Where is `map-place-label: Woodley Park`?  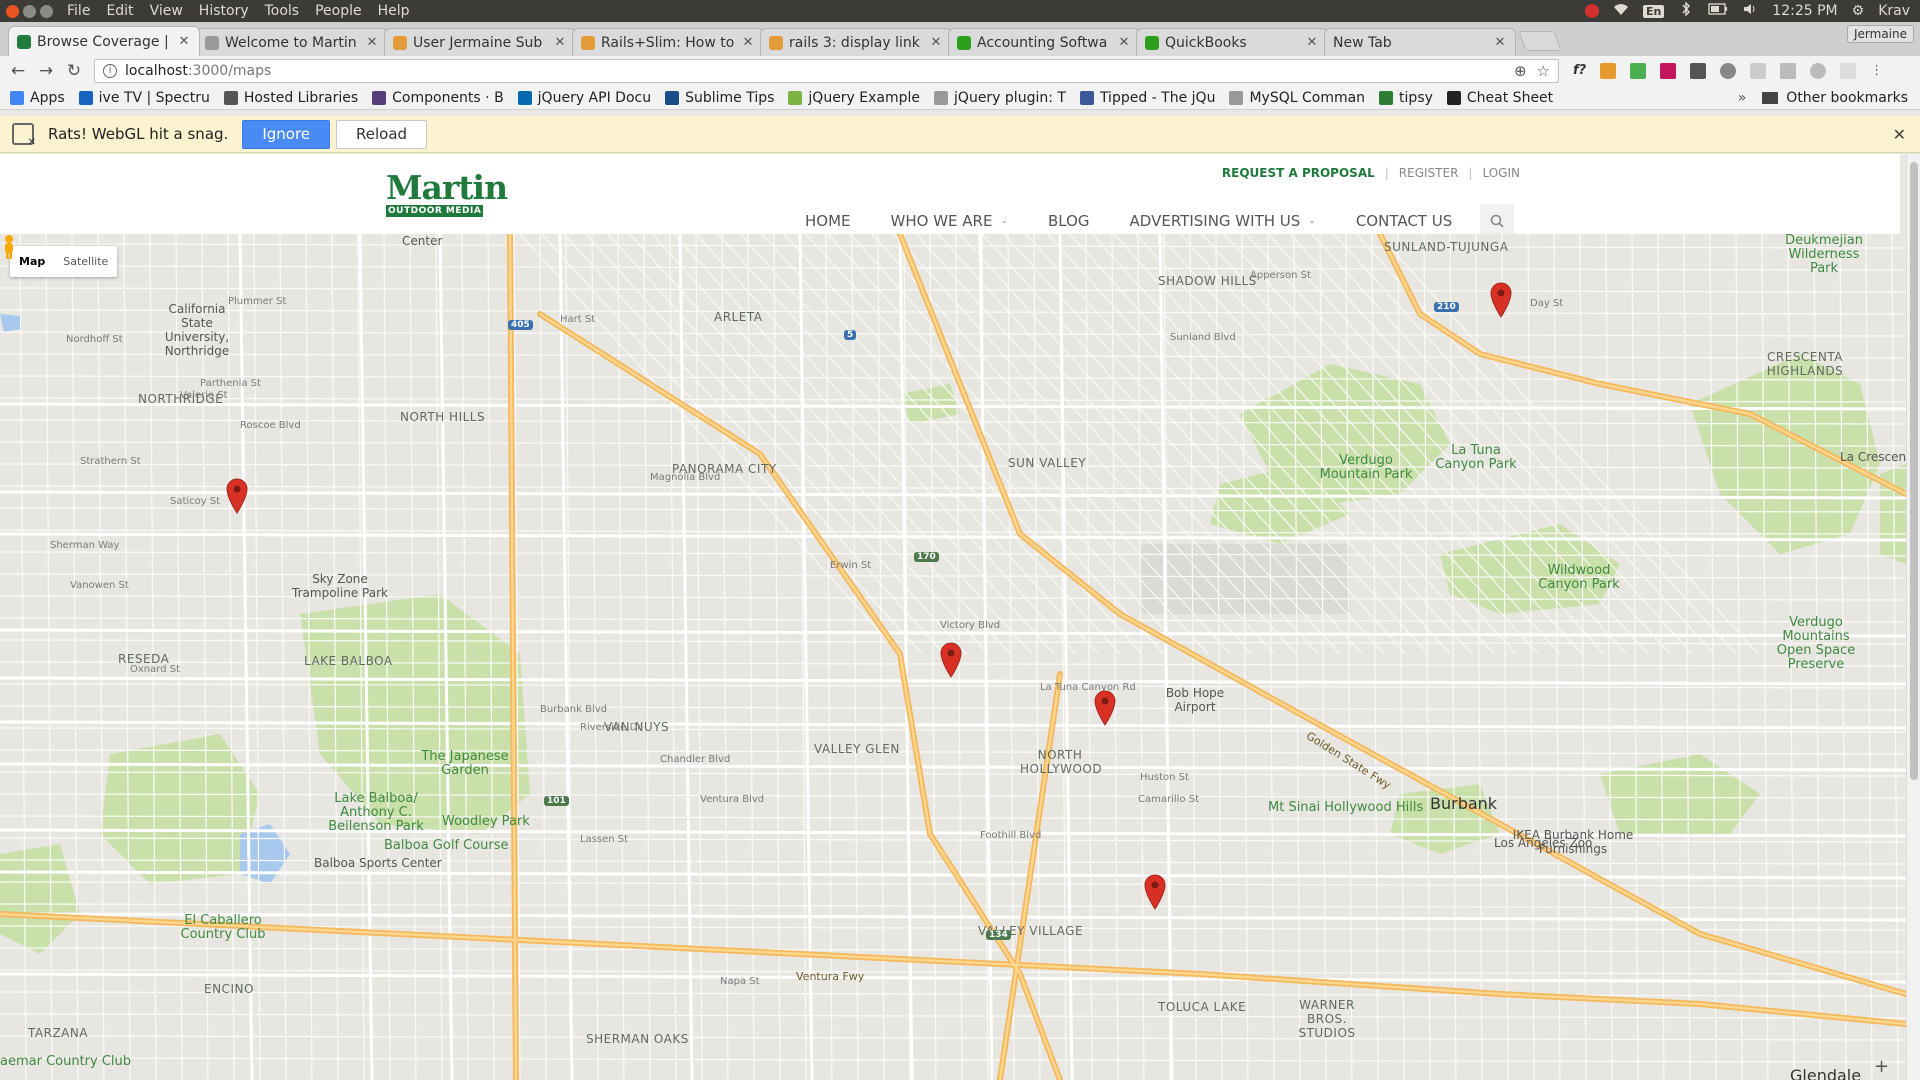 map-place-label: Woodley Park is located at coordinates (486, 821).